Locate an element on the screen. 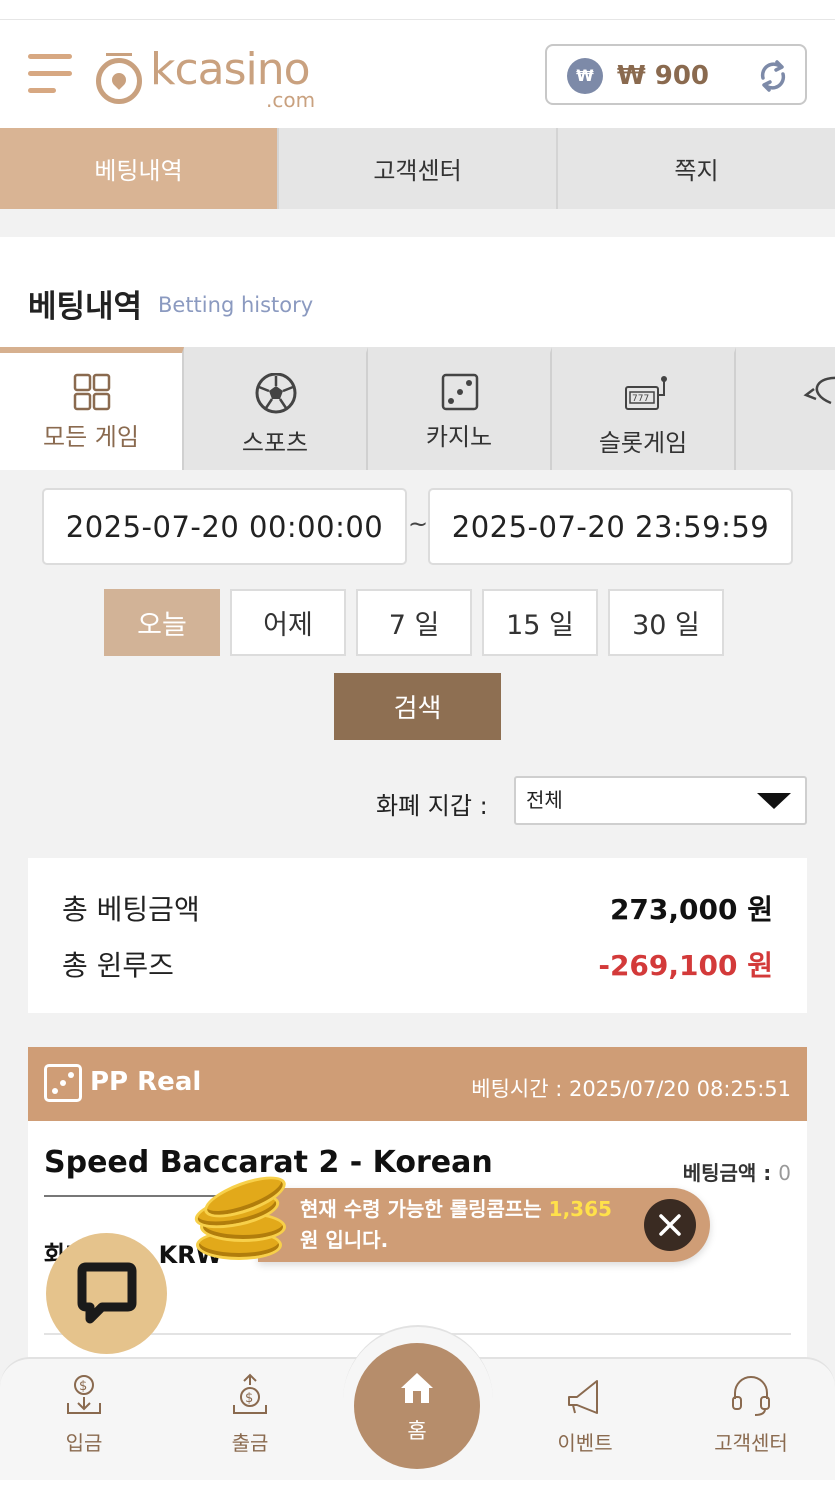  wallet-amount: ₩ 900 is located at coordinates (663, 76).